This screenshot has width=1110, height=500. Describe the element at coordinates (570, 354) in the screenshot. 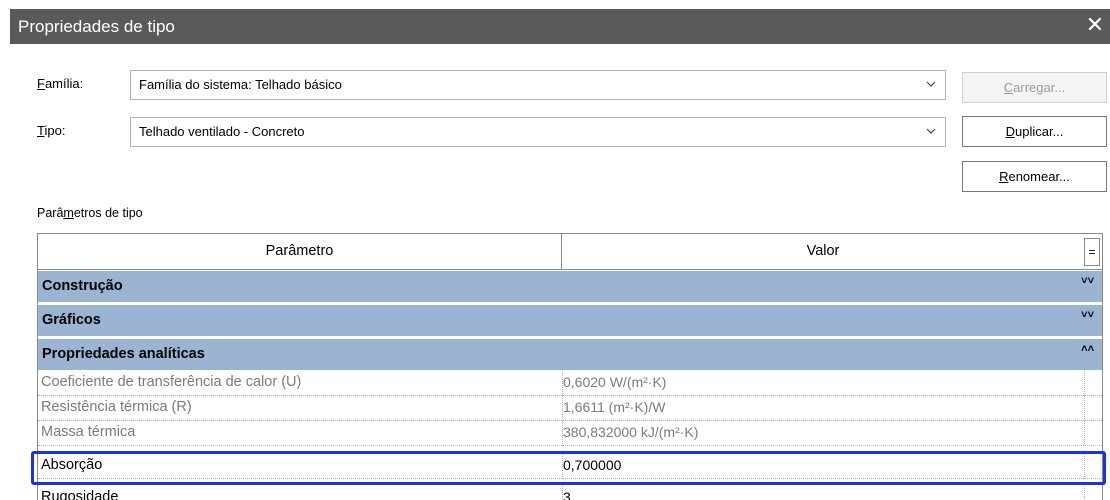

I see `group-propriedades-analiticas: Propriedades analíticas ˄˄` at that location.